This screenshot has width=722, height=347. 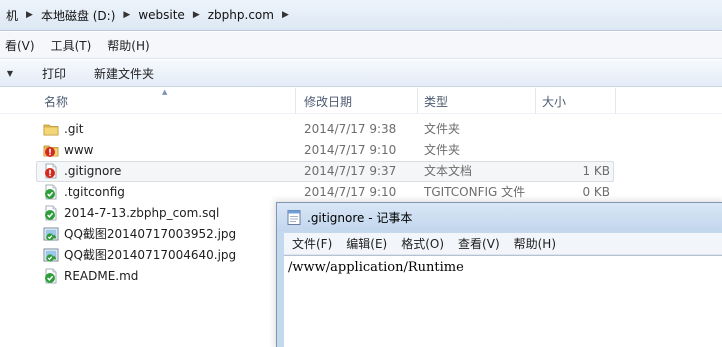 I want to click on file-date: 2014/7/17 9:37, so click(x=350, y=171).